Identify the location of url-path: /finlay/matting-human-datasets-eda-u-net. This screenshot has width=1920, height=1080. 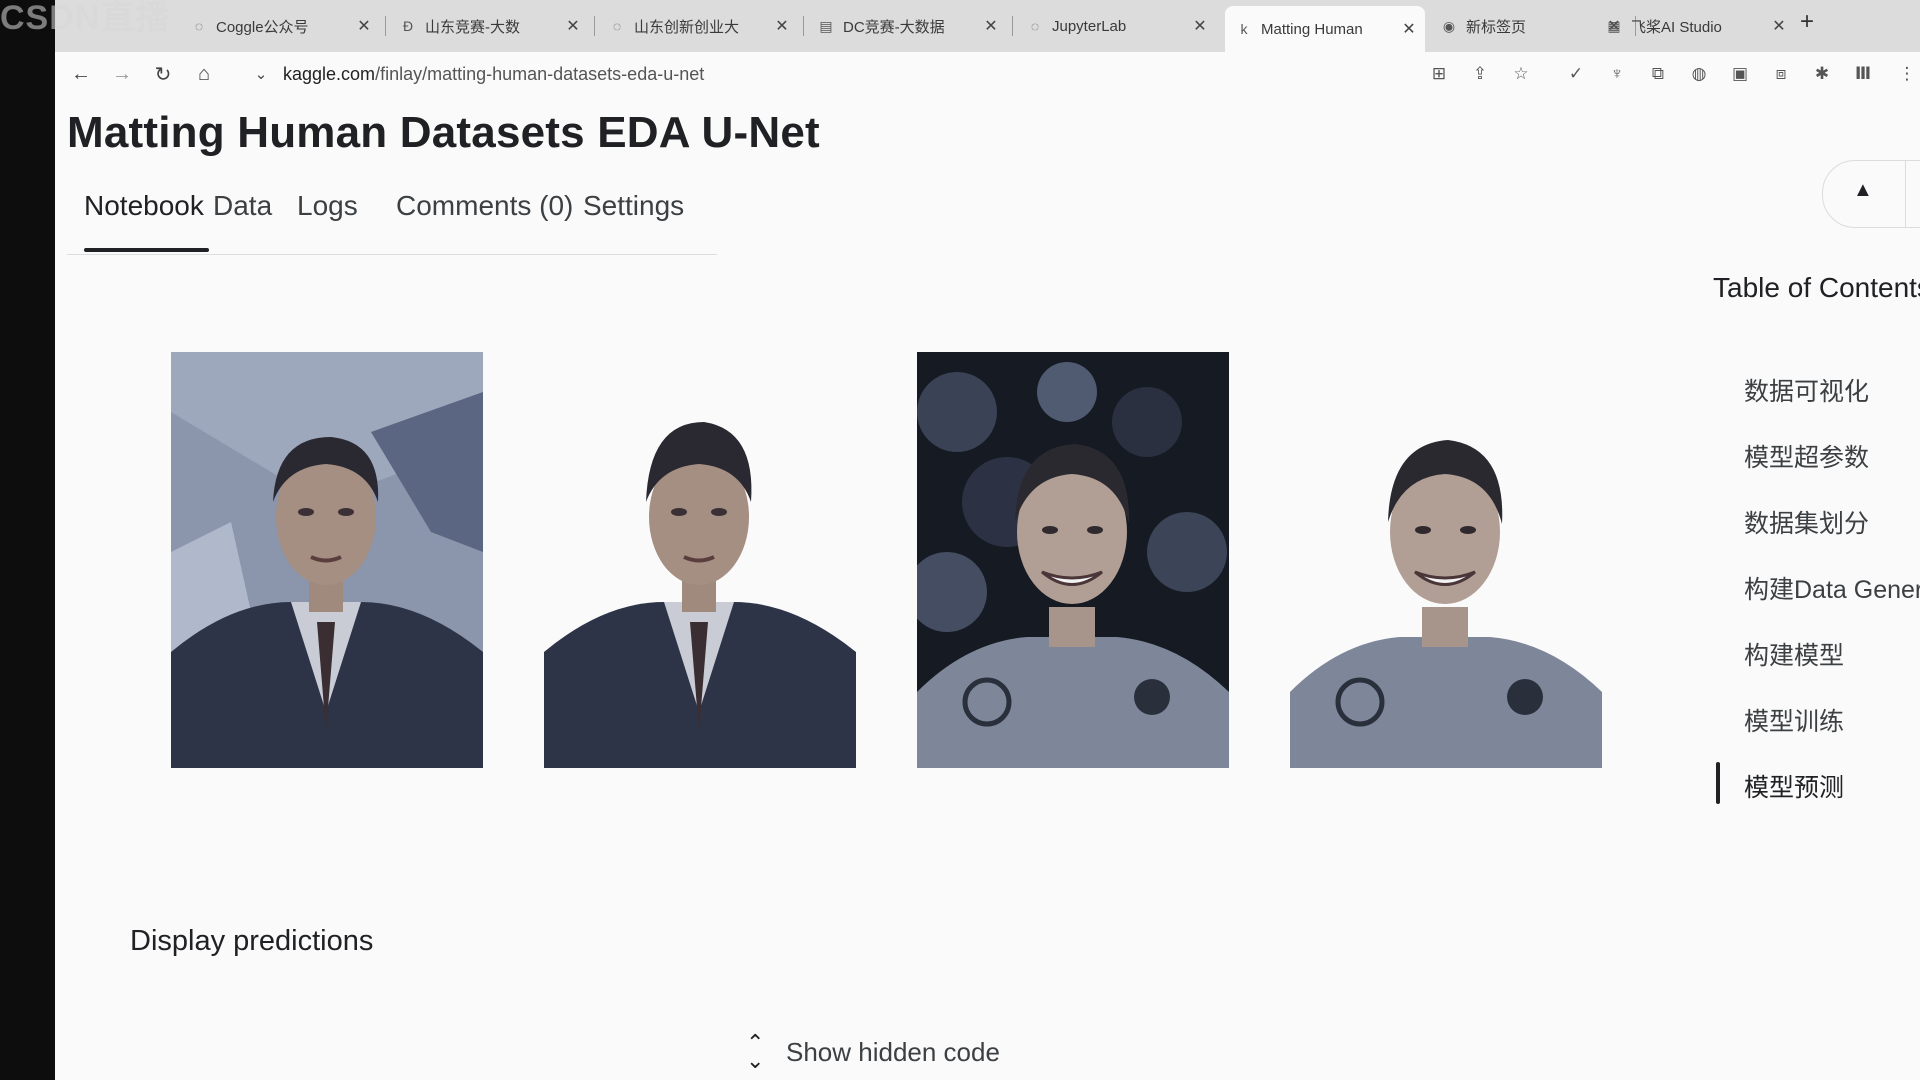
(540, 74).